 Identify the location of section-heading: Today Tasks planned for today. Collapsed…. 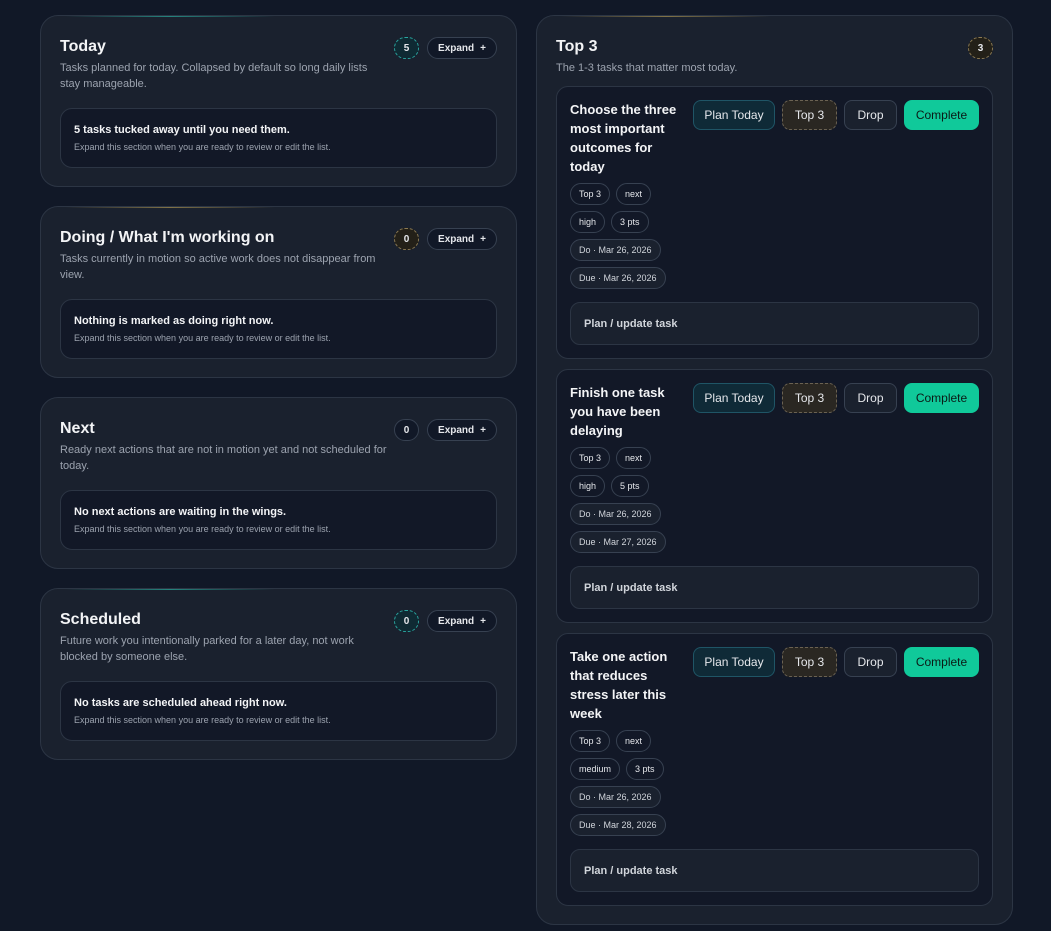
(225, 64).